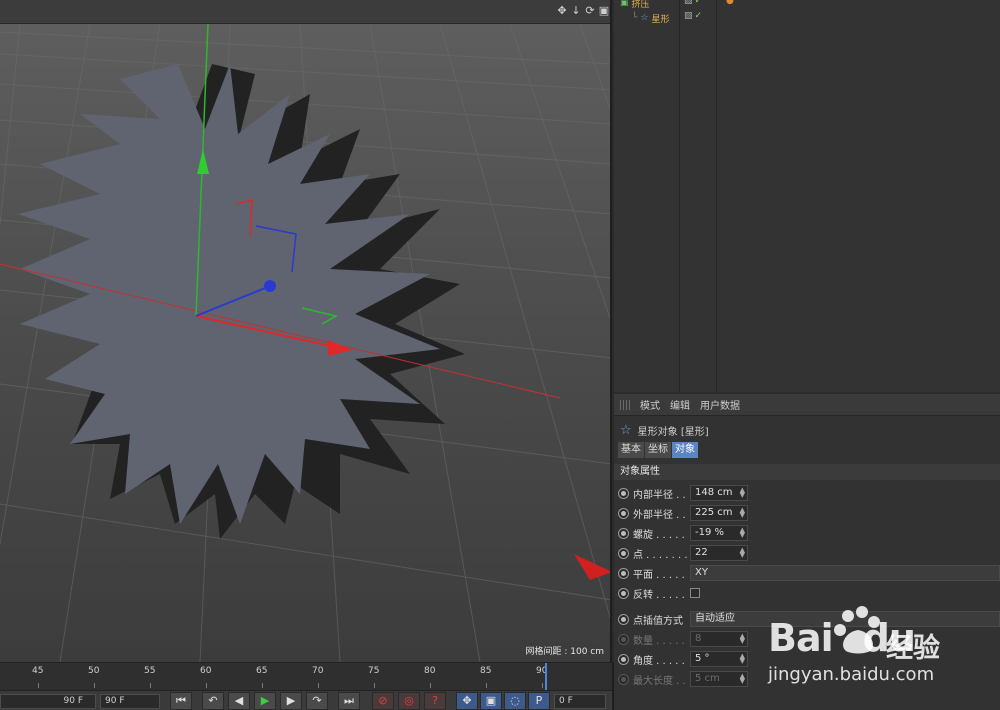 This screenshot has height=710, width=1000. What do you see at coordinates (807, 405) in the screenshot?
I see `attribute-menubar: 模式 编辑 用户数据` at bounding box center [807, 405].